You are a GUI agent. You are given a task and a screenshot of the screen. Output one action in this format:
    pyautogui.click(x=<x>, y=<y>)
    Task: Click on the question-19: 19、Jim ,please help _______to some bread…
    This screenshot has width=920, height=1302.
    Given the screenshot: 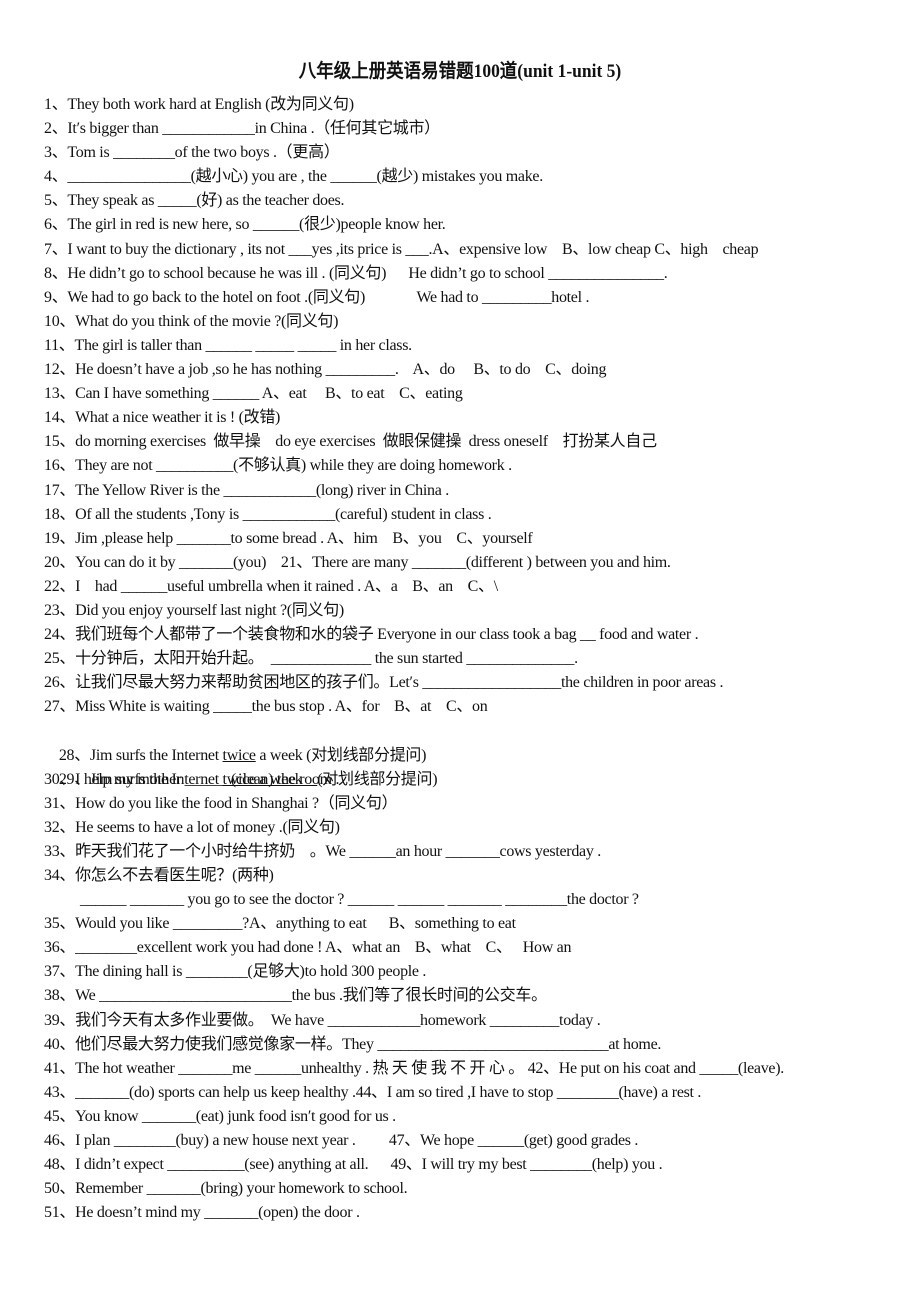 What is the action you would take?
    pyautogui.click(x=288, y=538)
    